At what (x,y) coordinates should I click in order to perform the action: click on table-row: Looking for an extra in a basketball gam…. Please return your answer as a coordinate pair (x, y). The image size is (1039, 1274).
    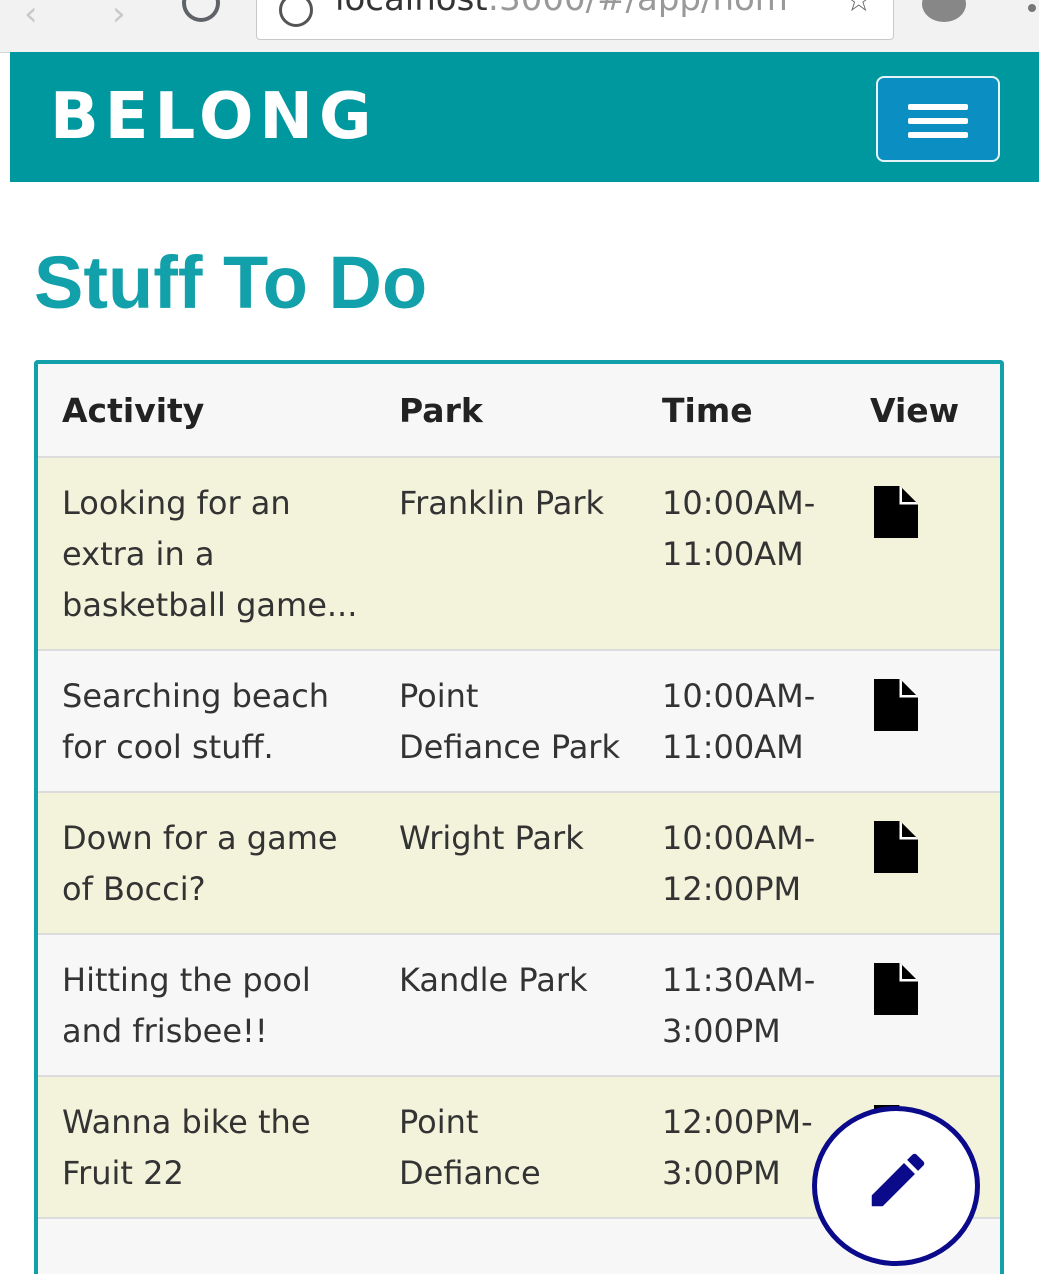
    Looking at the image, I should click on (519, 554).